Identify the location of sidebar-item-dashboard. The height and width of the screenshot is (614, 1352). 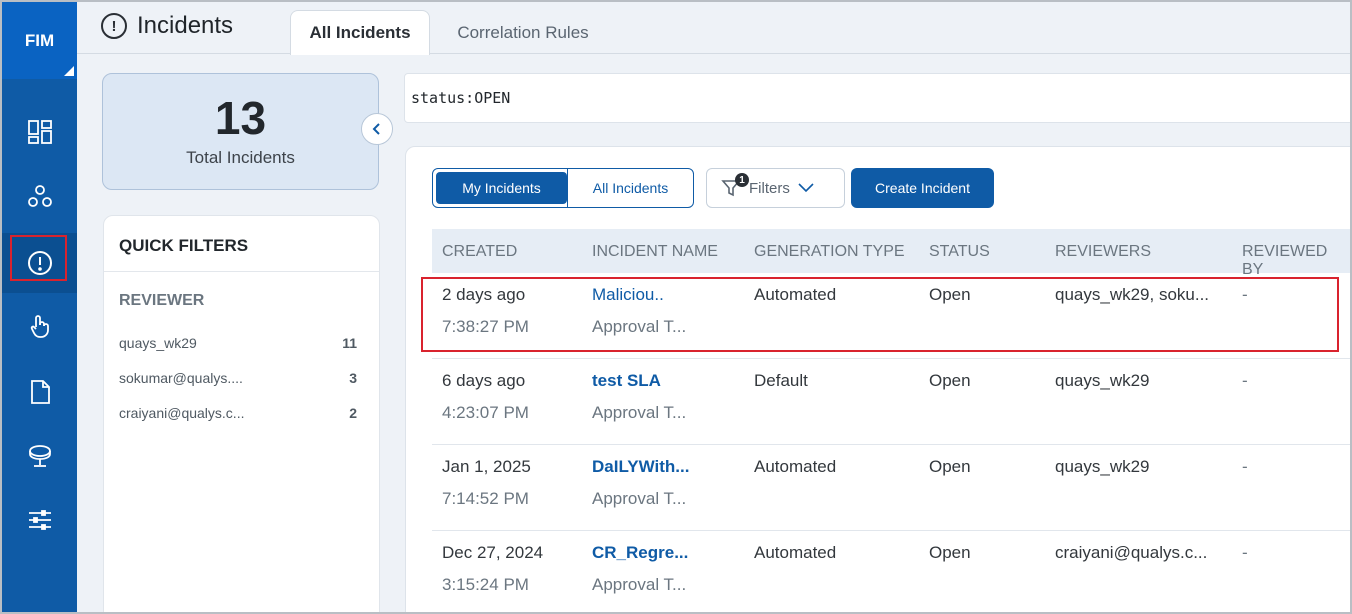
(39, 132).